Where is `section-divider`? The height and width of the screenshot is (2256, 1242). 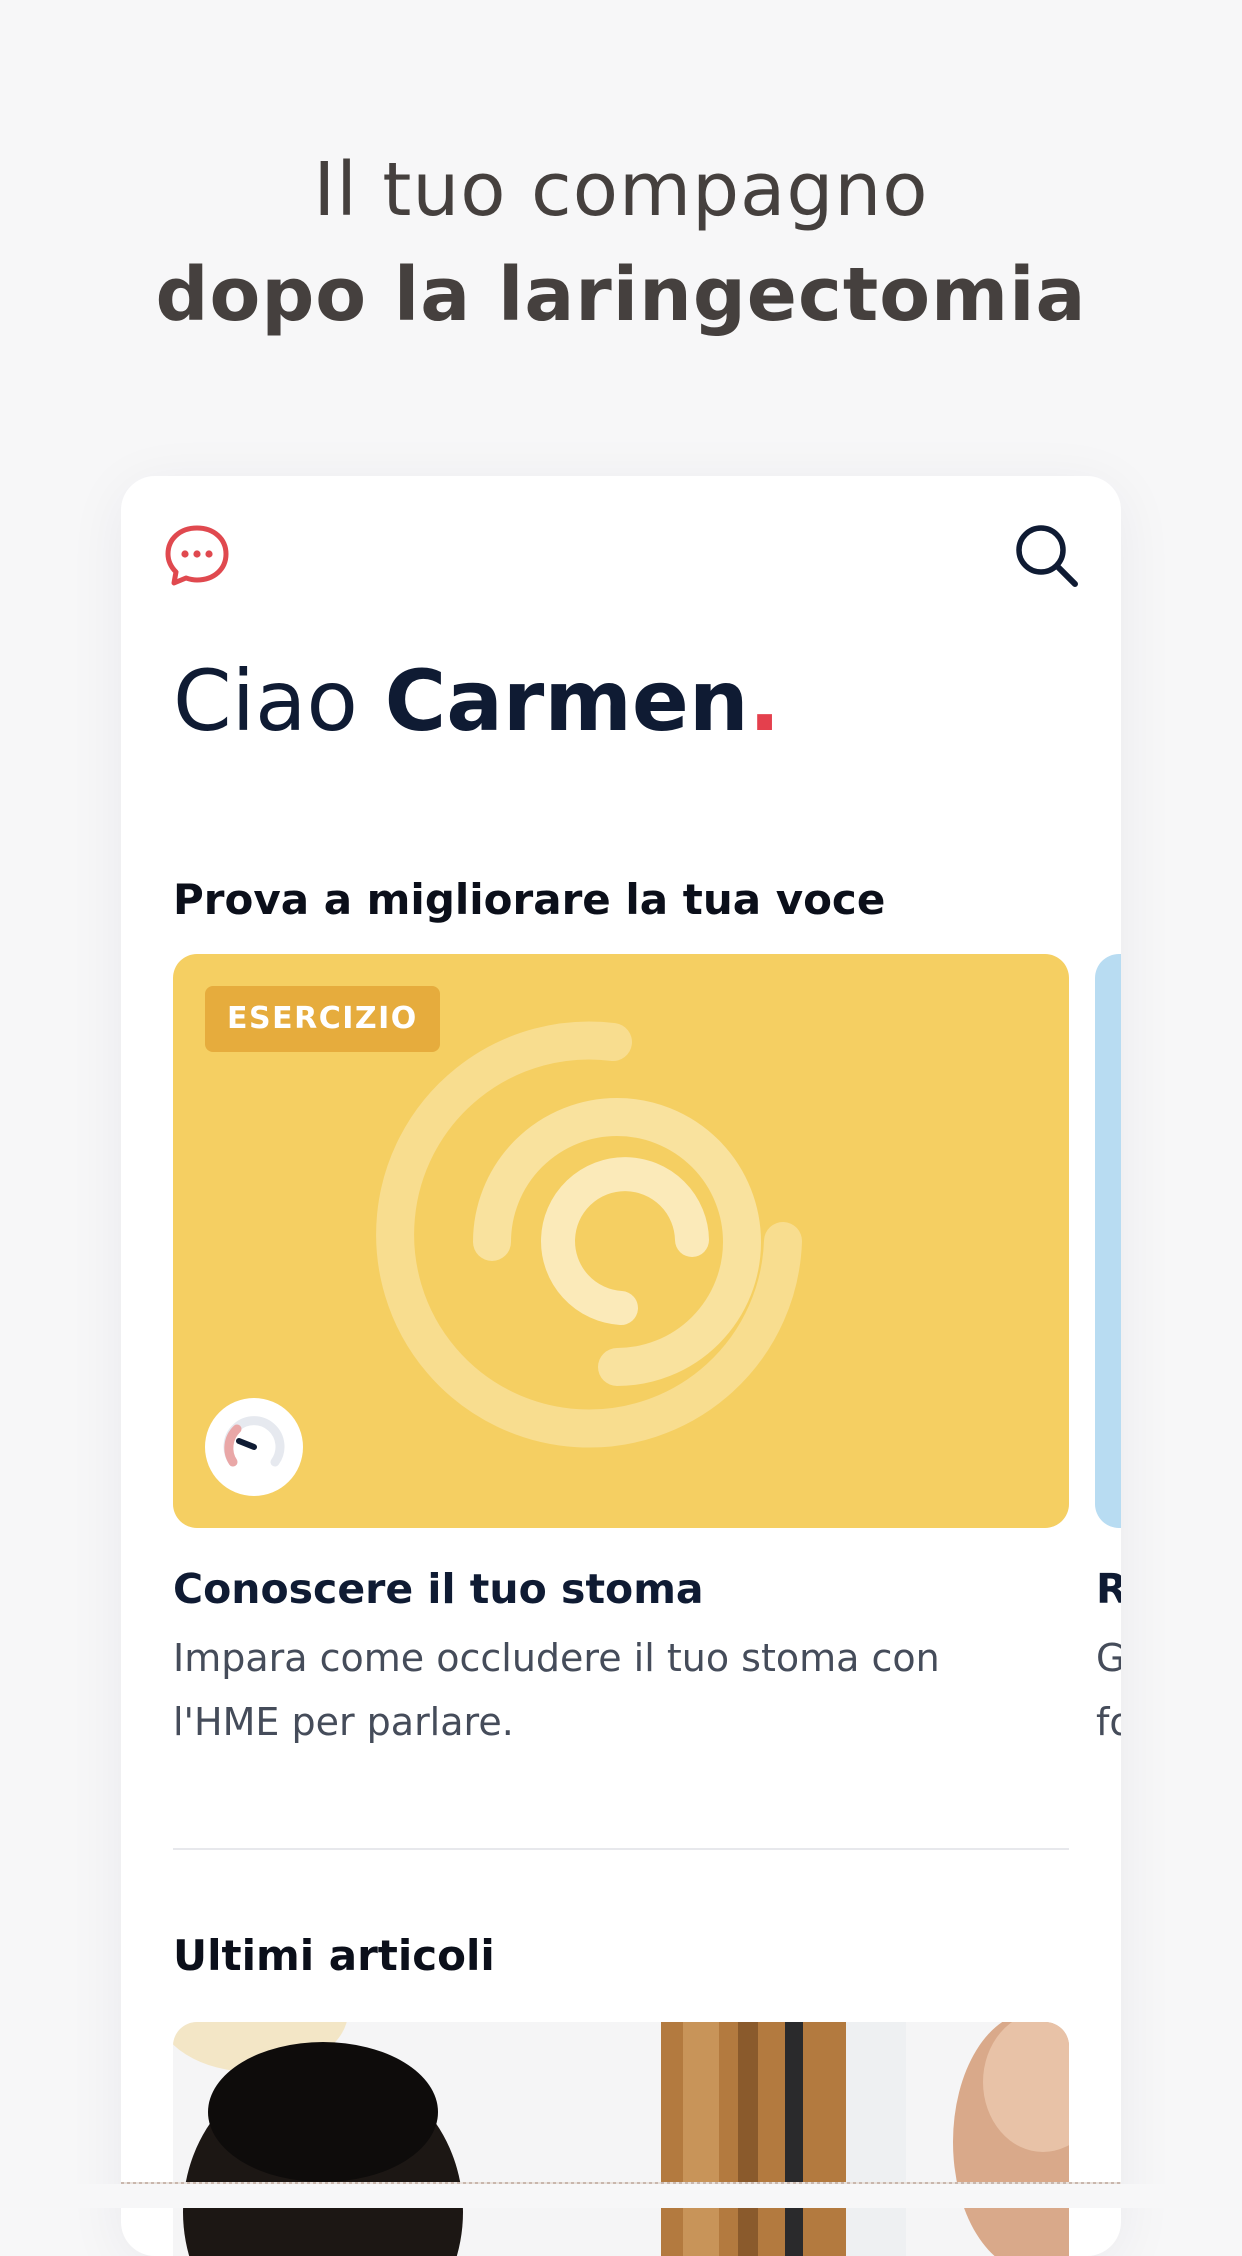 section-divider is located at coordinates (621, 1849).